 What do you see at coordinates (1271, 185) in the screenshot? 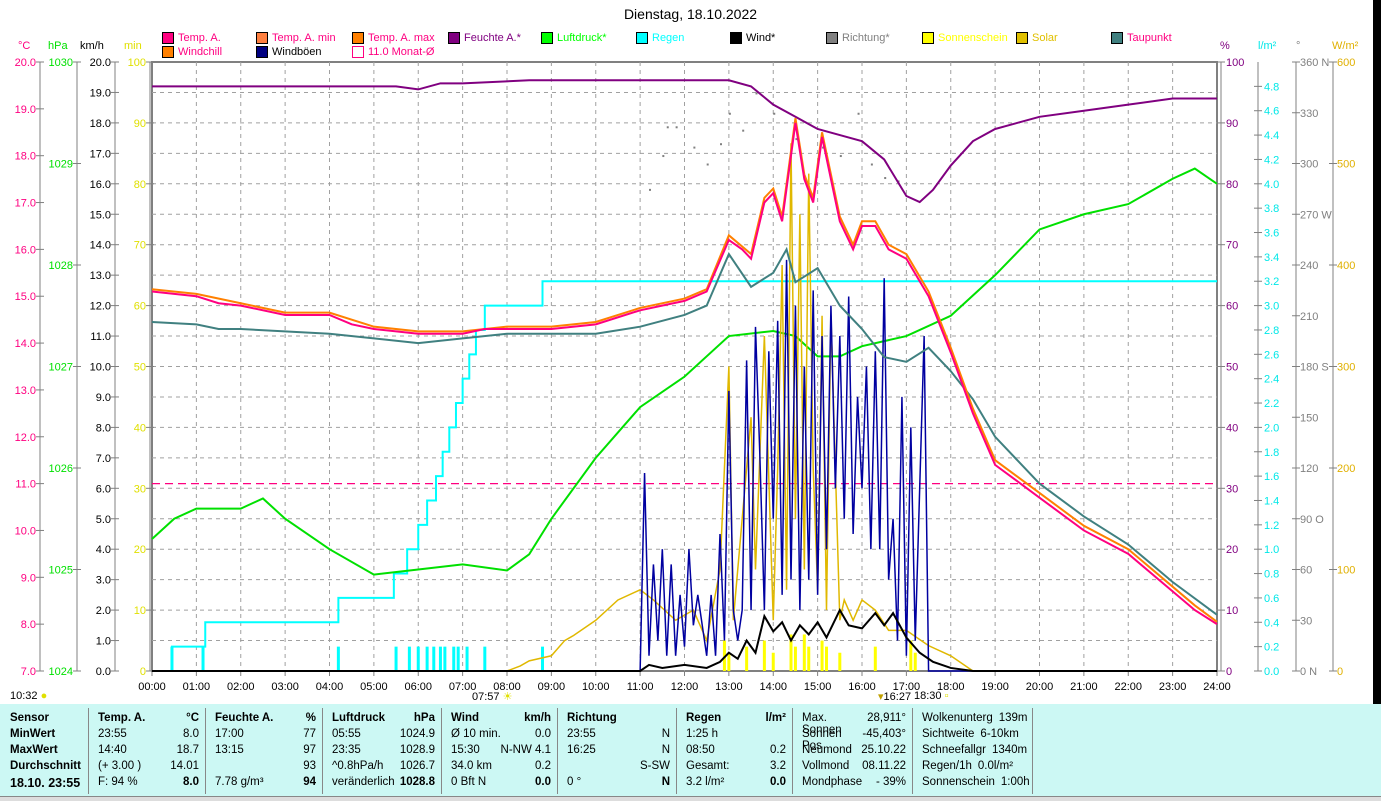
I see `axis-label-lm2: 4.0` at bounding box center [1271, 185].